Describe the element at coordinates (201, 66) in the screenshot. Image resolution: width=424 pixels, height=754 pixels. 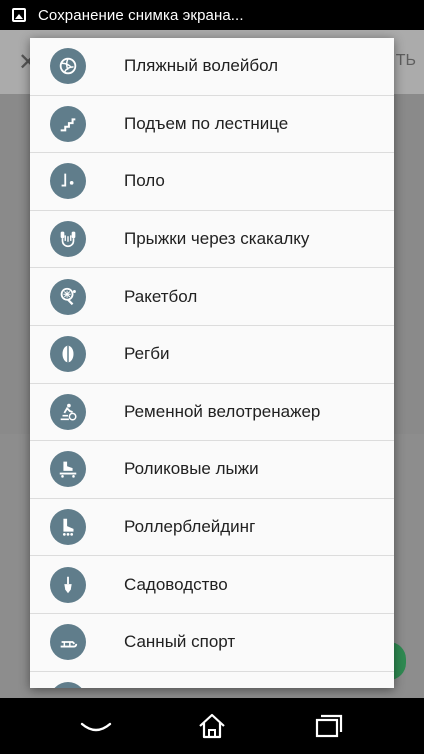
I see `activity-label: Пляжный волейбол` at that location.